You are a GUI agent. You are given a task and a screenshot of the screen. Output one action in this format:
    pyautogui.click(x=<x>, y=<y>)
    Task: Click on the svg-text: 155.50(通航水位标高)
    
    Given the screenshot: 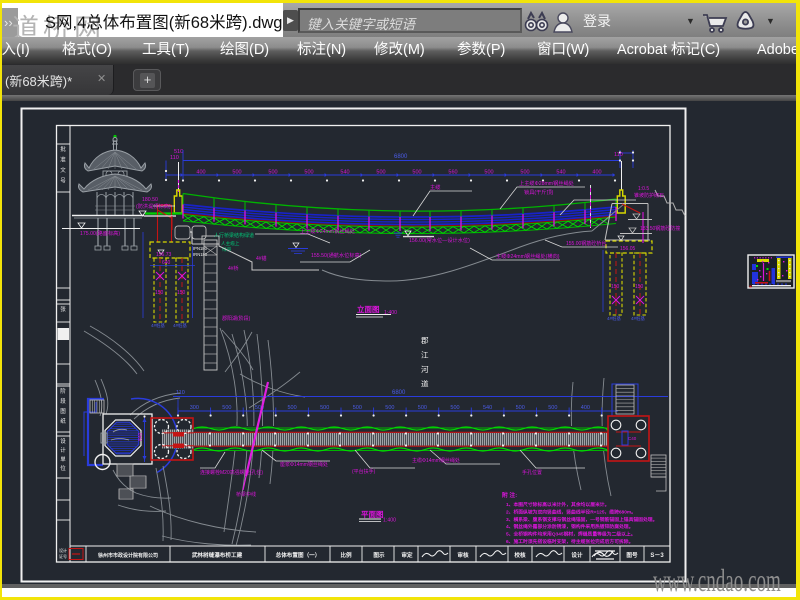 What is the action you would take?
    pyautogui.click(x=336, y=255)
    